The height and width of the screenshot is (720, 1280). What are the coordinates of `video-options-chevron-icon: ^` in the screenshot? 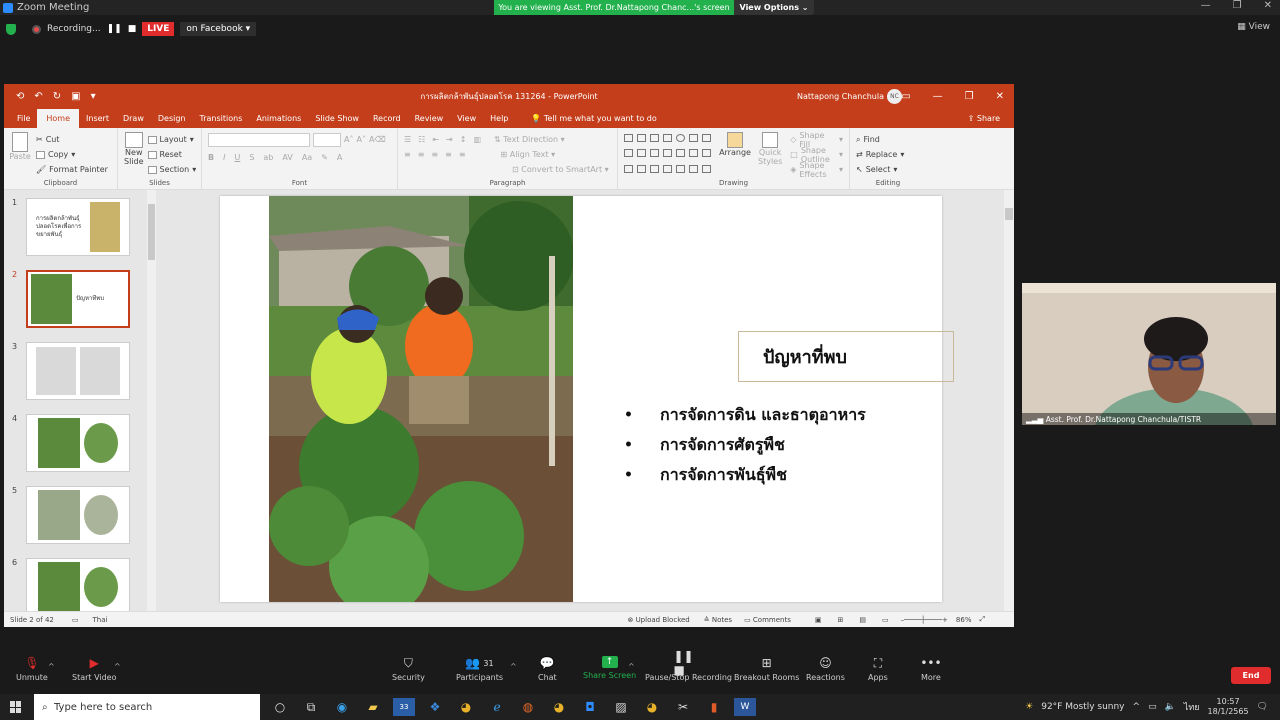 It's located at (117, 666).